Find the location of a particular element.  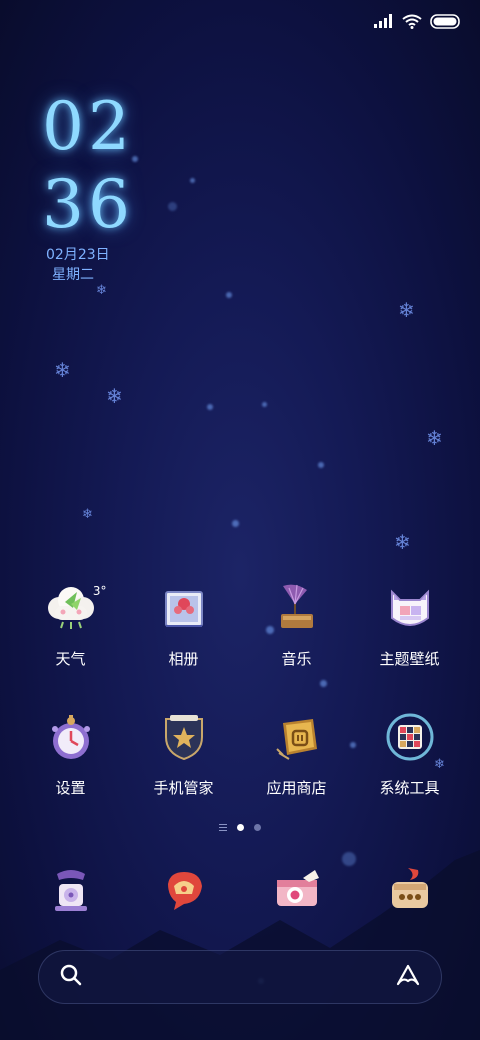

app-label: 应用商店 is located at coordinates (296, 788).